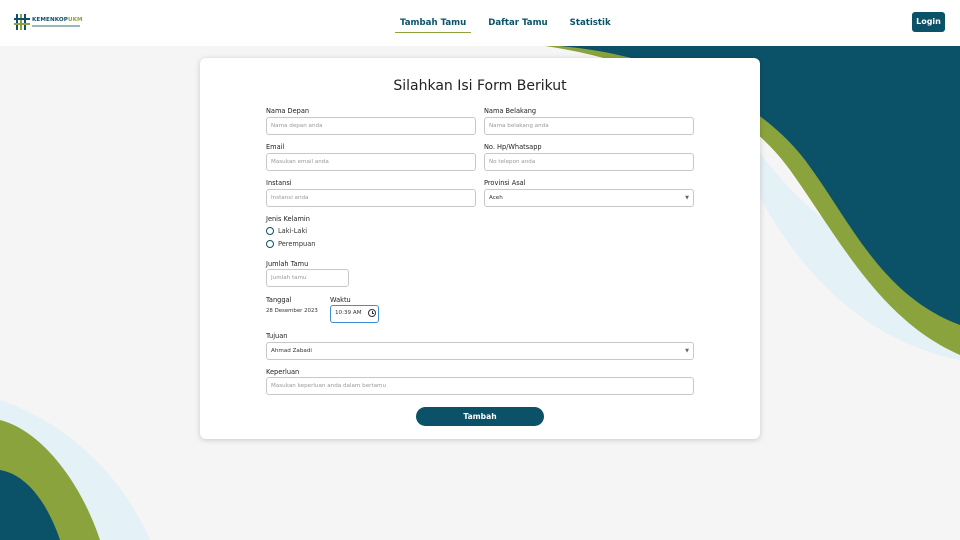 This screenshot has width=960, height=540. Describe the element at coordinates (496, 198) in the screenshot. I see `province-select-value: Aceh` at that location.